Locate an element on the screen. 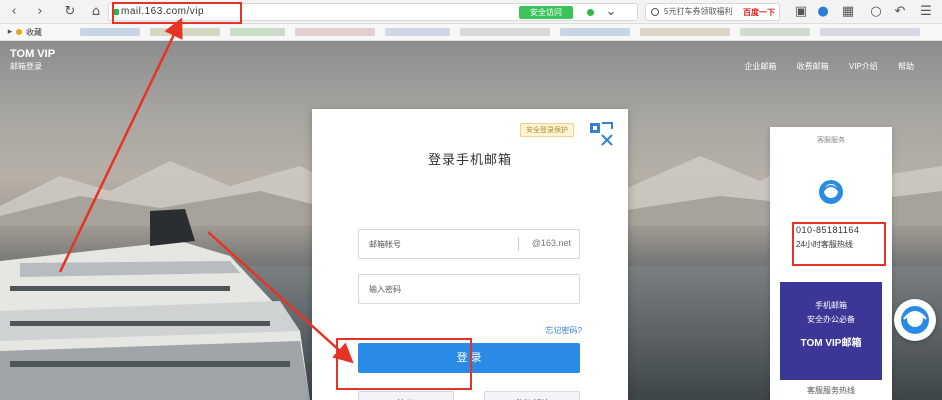  highlight-box-url is located at coordinates (177, 13).